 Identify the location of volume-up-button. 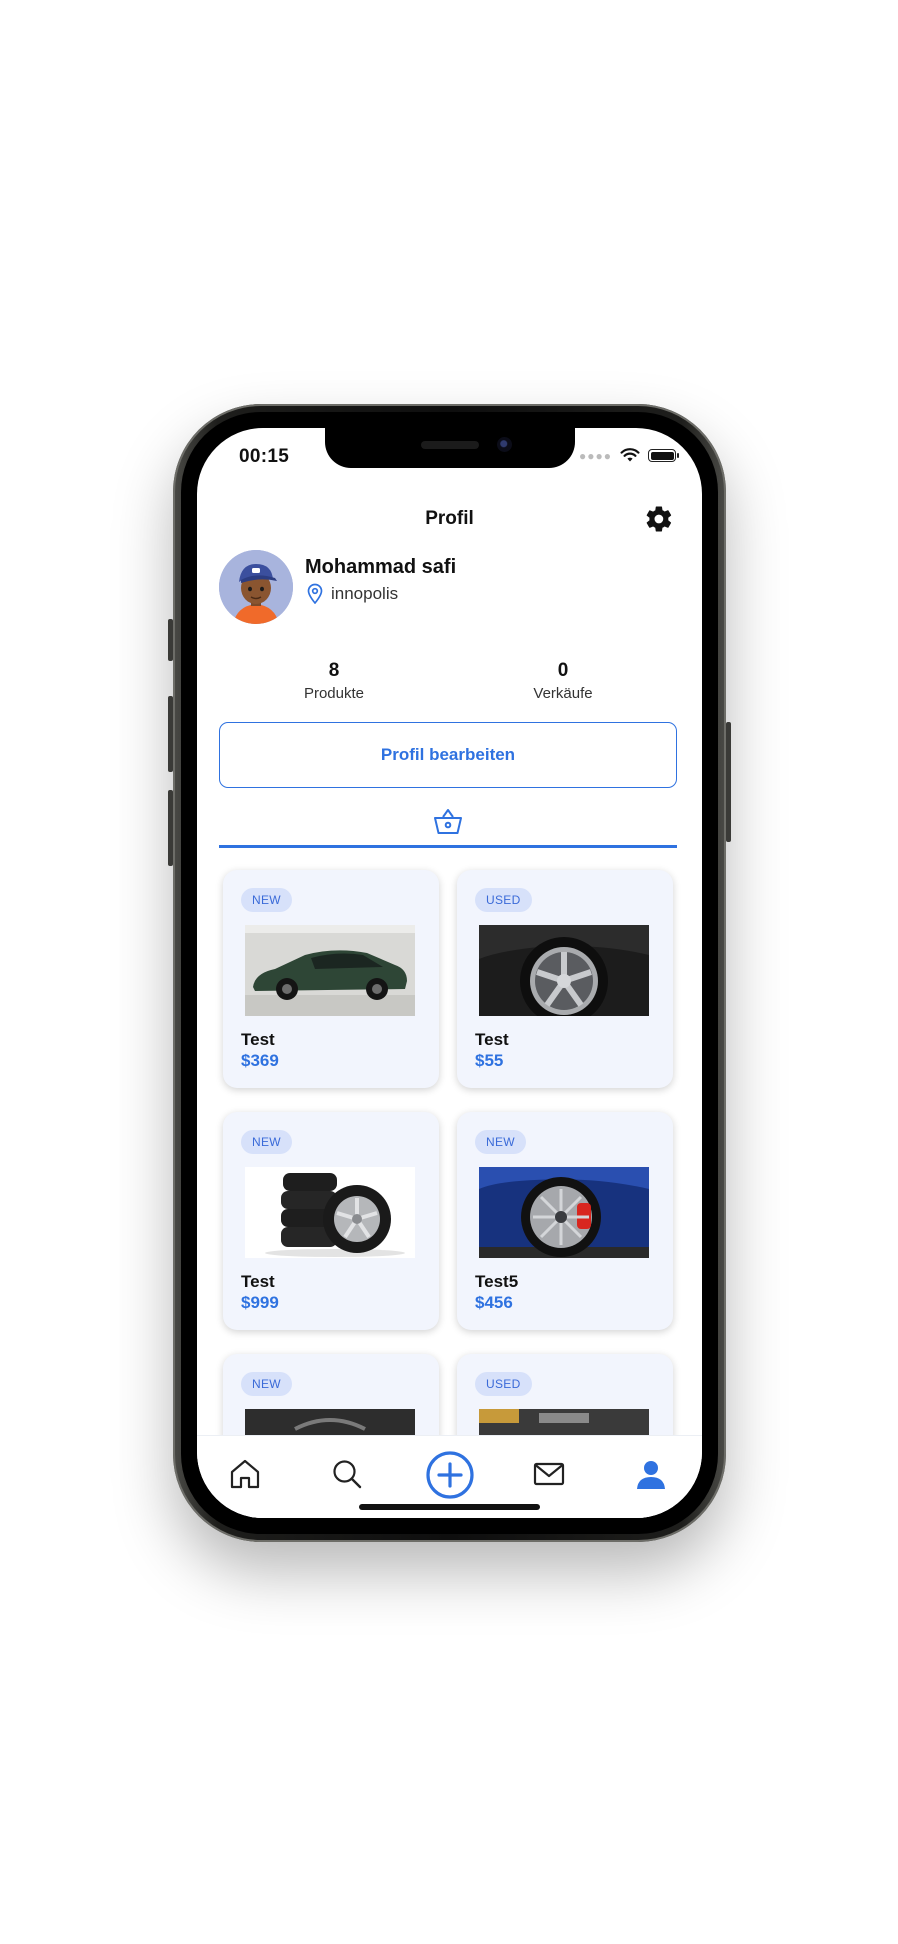
(170, 734).